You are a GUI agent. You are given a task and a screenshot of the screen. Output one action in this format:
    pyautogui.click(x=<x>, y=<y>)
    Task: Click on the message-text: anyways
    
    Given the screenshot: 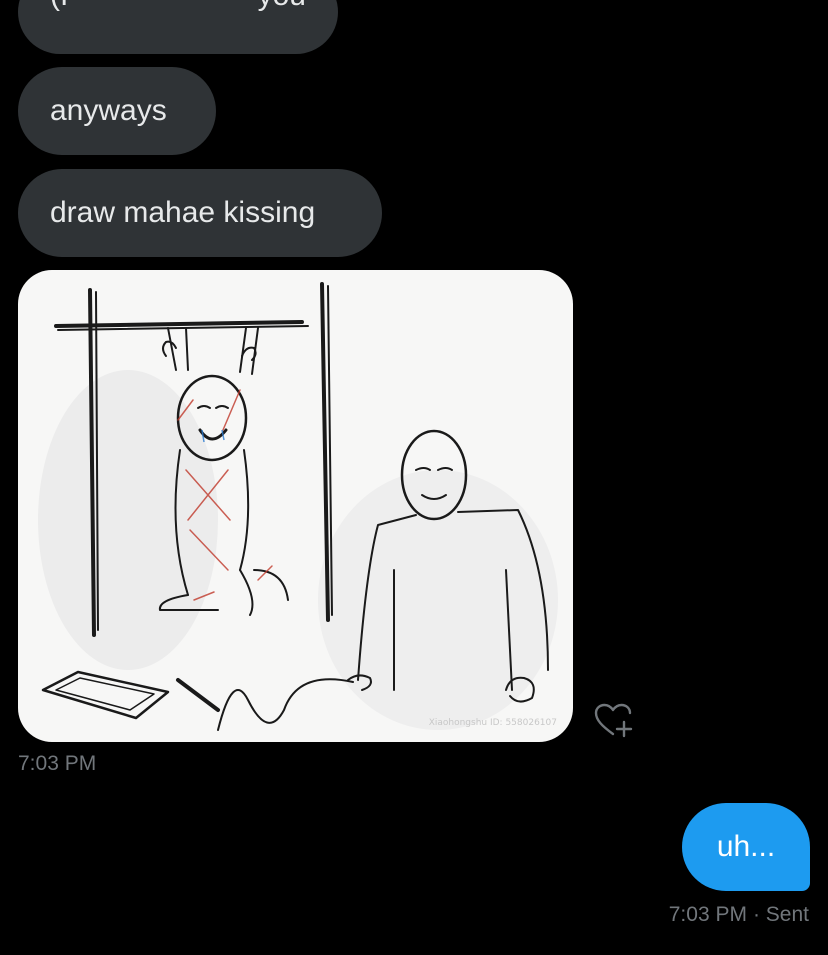 What is the action you would take?
    pyautogui.click(x=108, y=110)
    